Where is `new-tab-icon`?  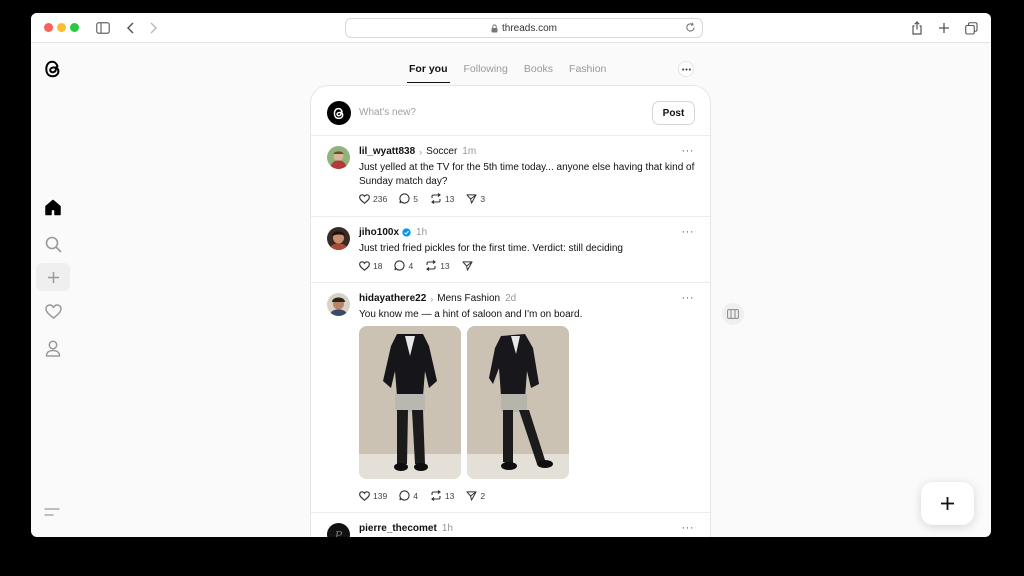
new-tab-icon is located at coordinates (944, 28).